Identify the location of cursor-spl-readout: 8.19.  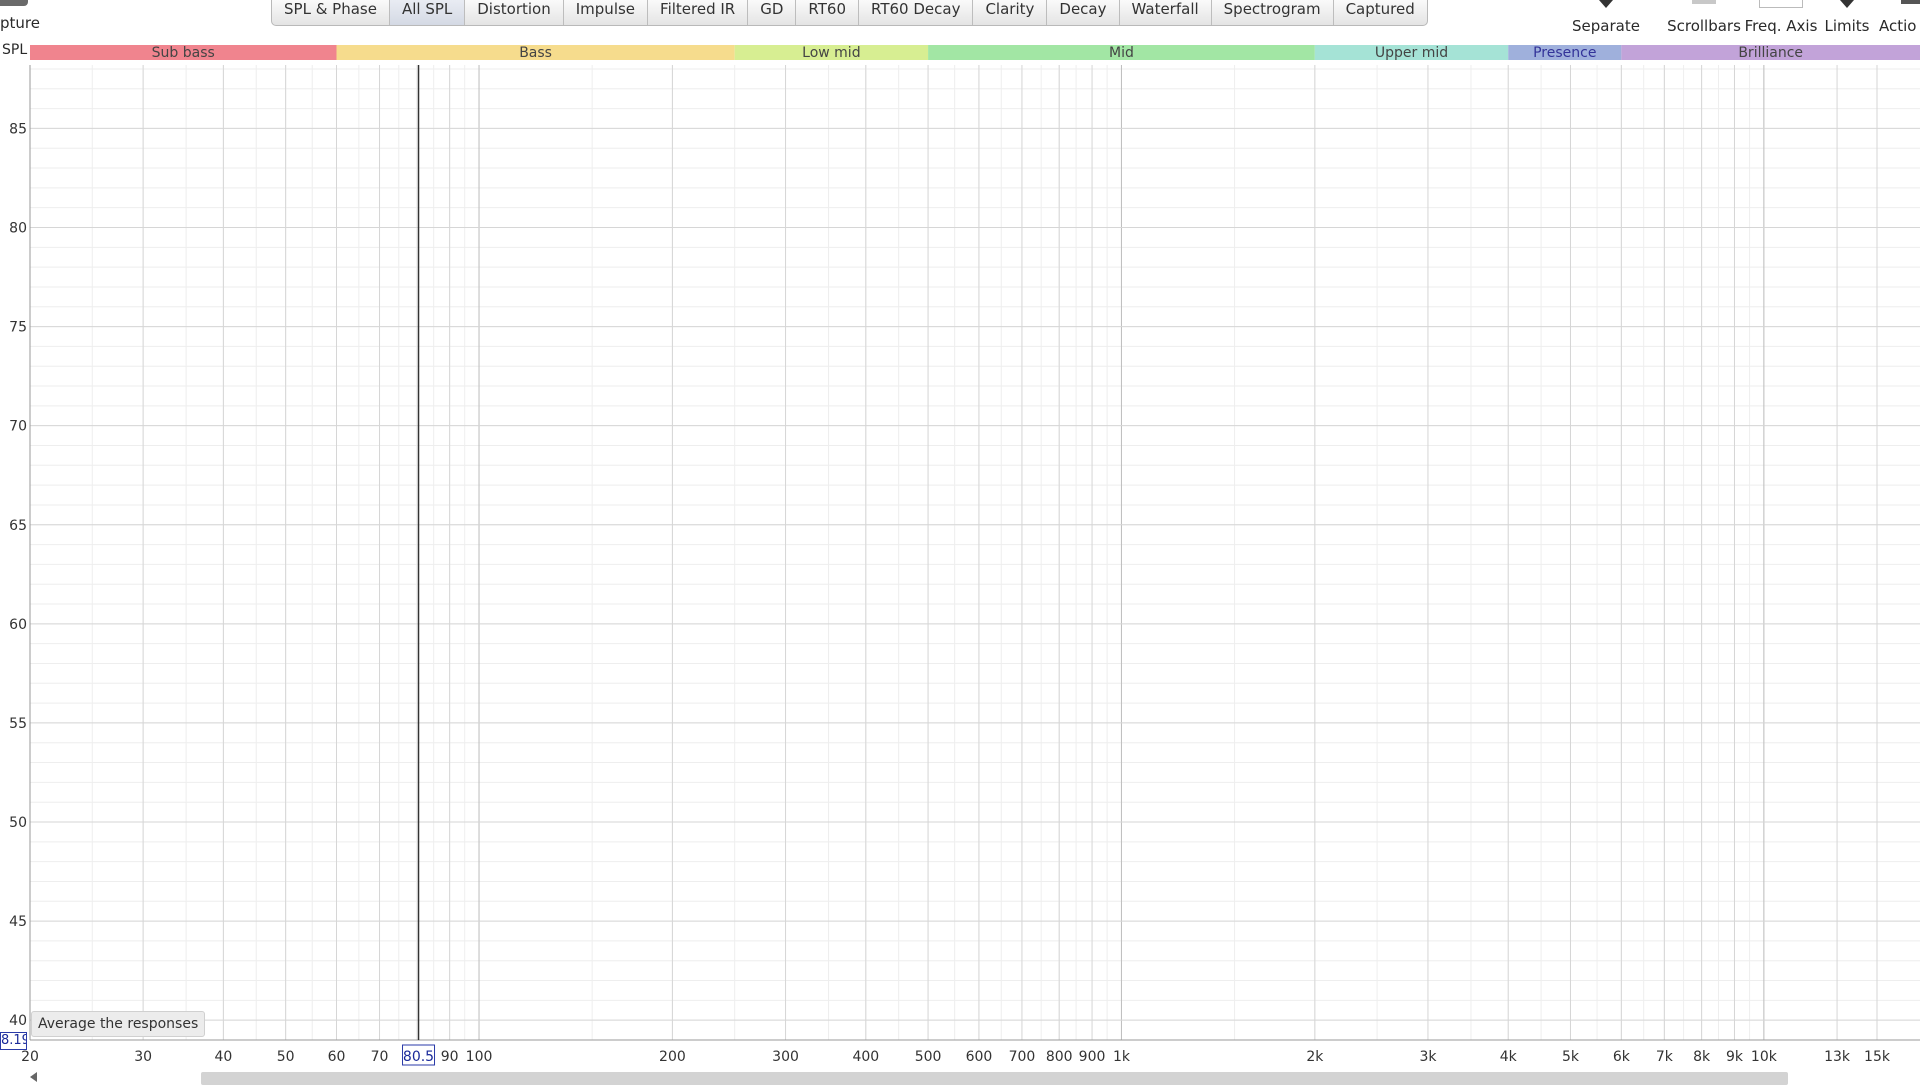
(13, 1041).